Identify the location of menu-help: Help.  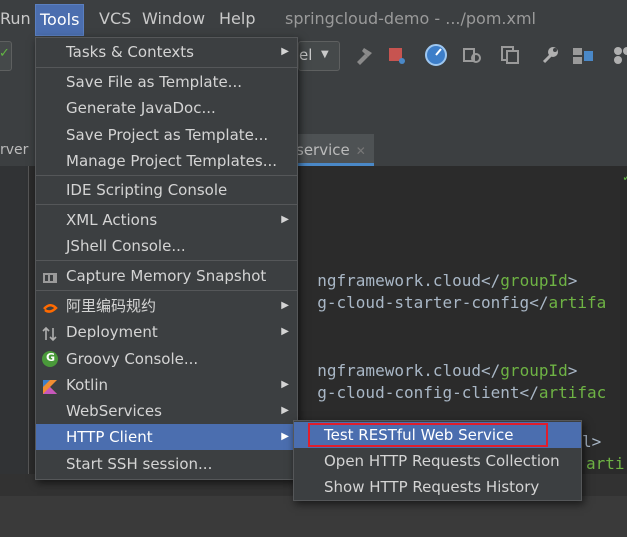
(237, 18).